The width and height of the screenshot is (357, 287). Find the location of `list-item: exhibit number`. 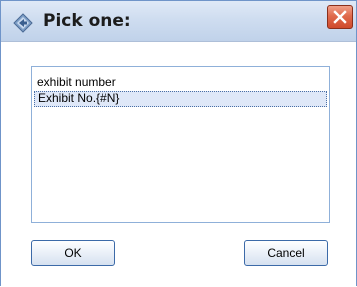

list-item: exhibit number is located at coordinates (180, 83).